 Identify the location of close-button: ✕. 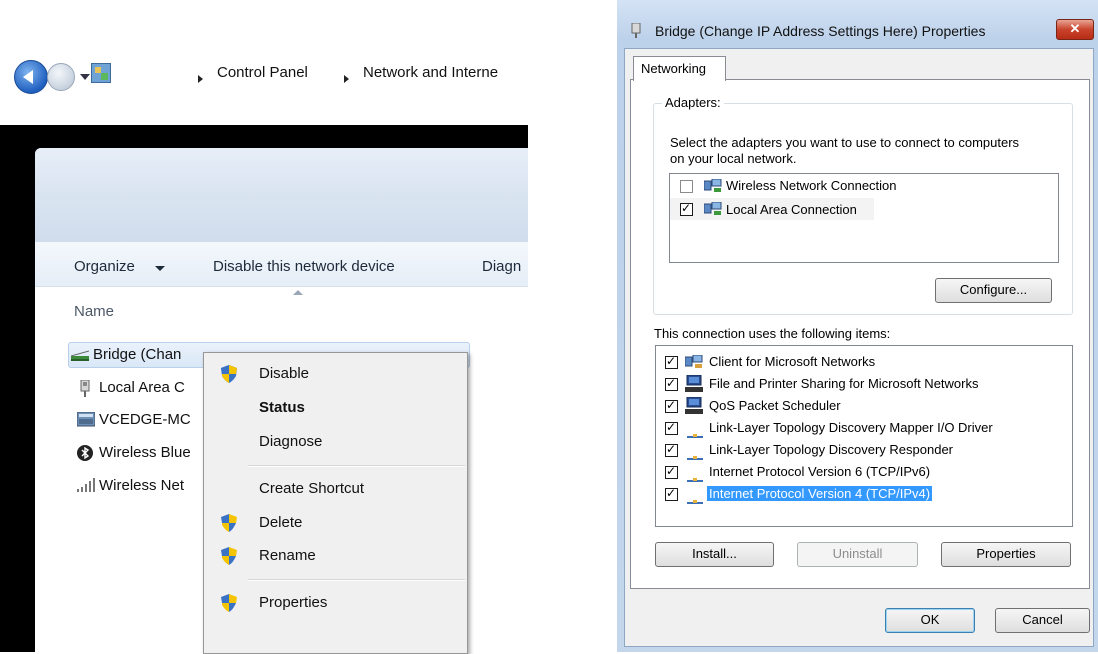
(1075, 29).